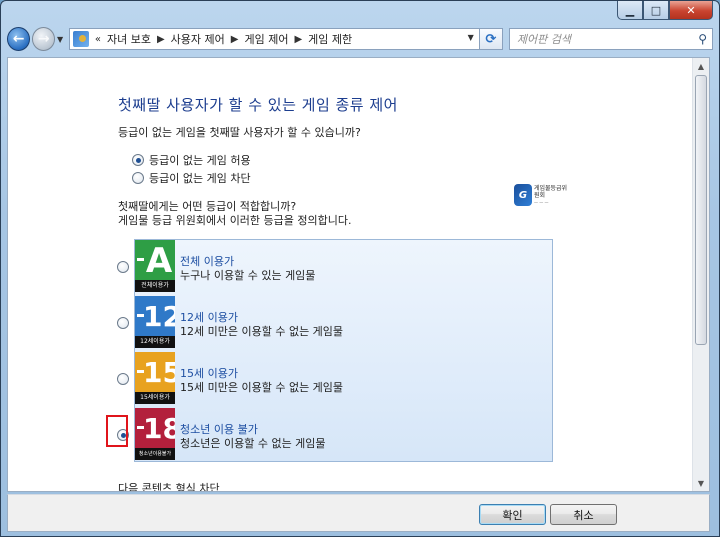 This screenshot has width=720, height=537. What do you see at coordinates (239, 132) in the screenshot?
I see `unrated-question: 등급이 없는 게임을 첫째딸 사용자가 할 수 있습니까?` at bounding box center [239, 132].